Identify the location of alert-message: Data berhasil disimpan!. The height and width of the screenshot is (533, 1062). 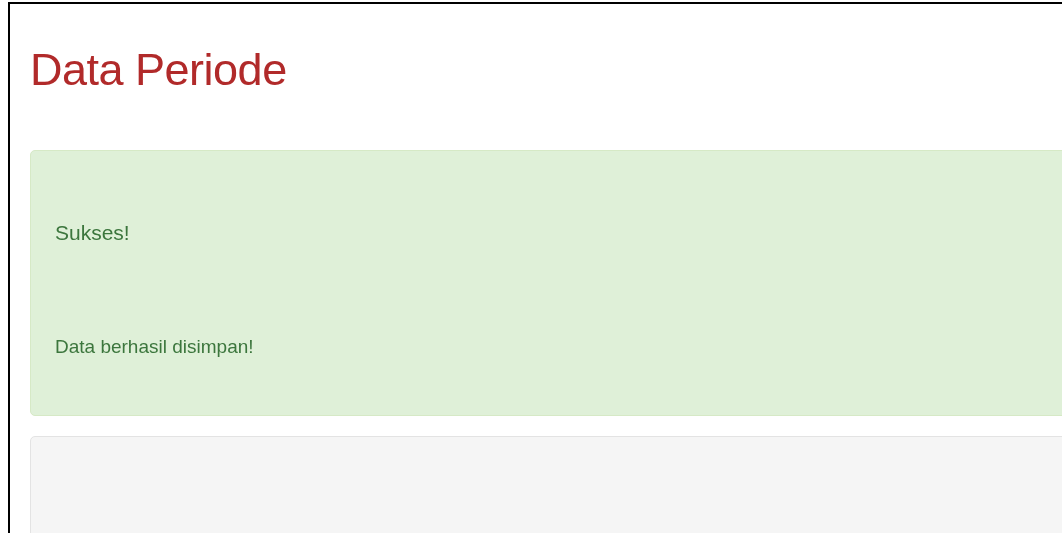
(154, 347).